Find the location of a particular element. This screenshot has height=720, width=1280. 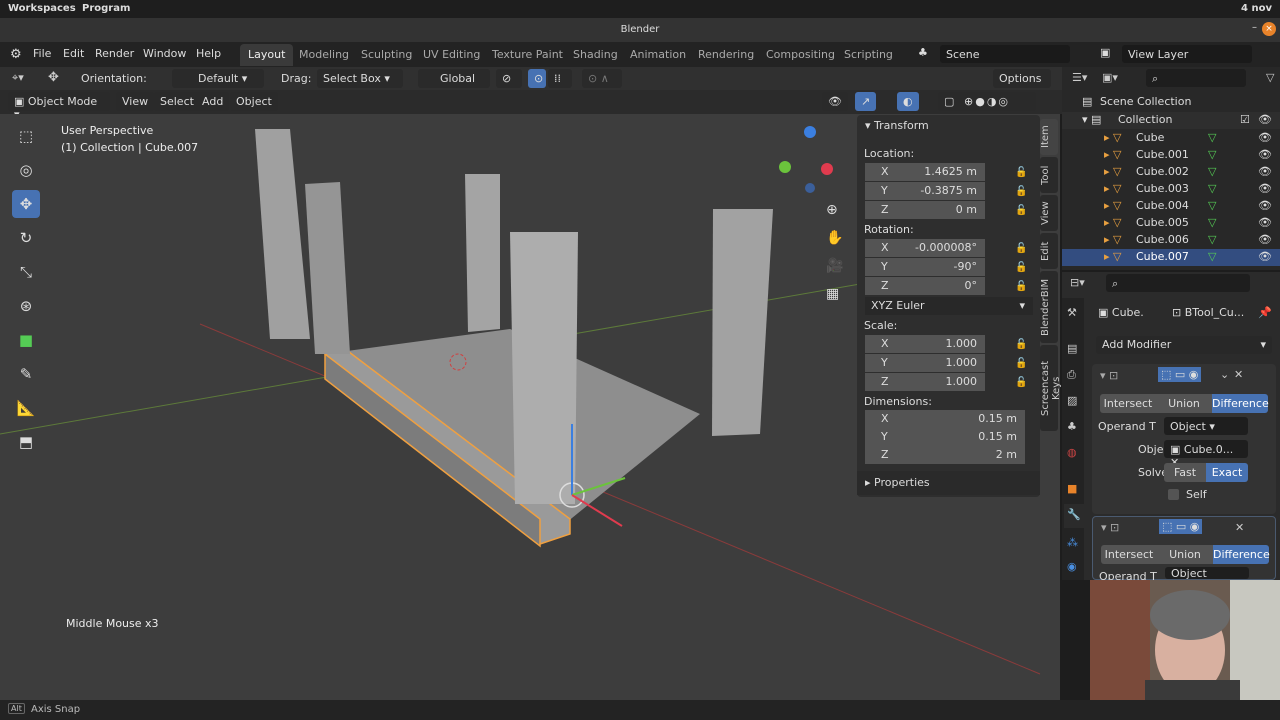

modifier-tab-icon: 🔧 is located at coordinates (1074, 516).